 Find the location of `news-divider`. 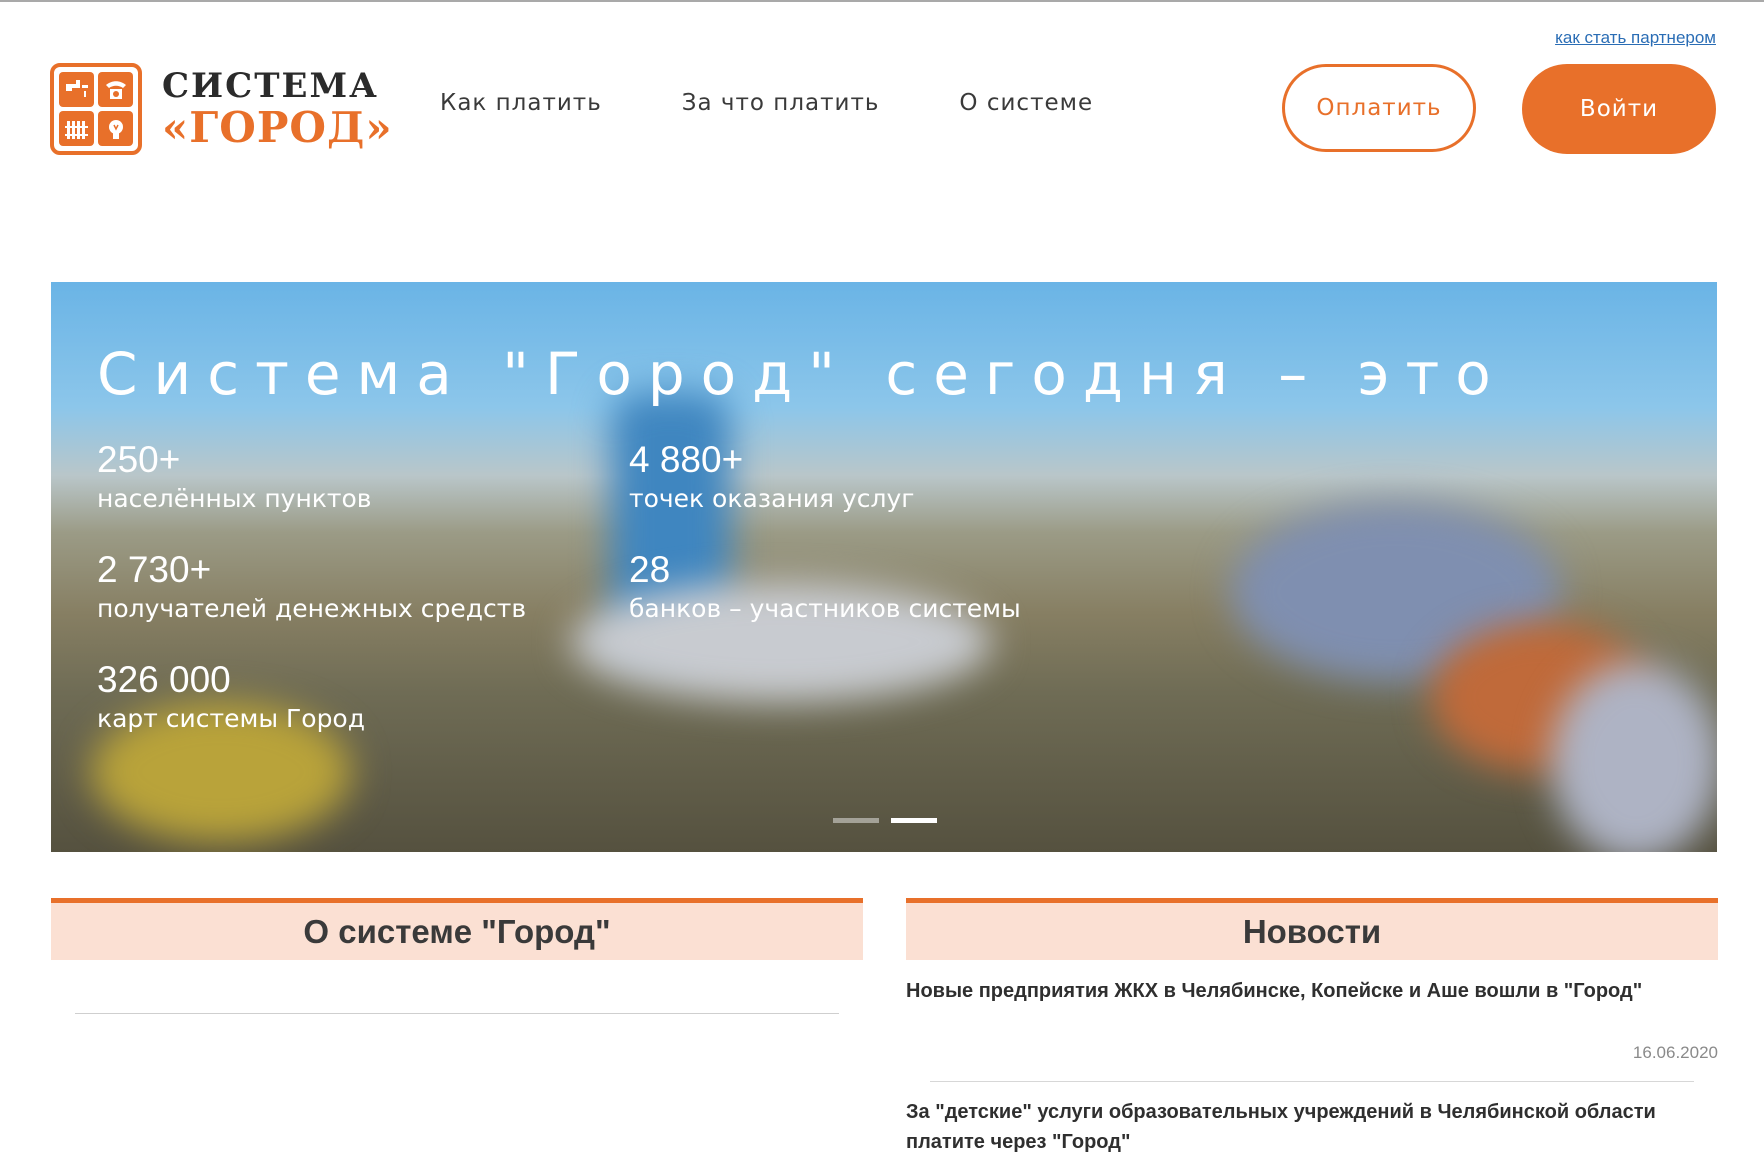

news-divider is located at coordinates (1312, 1081).